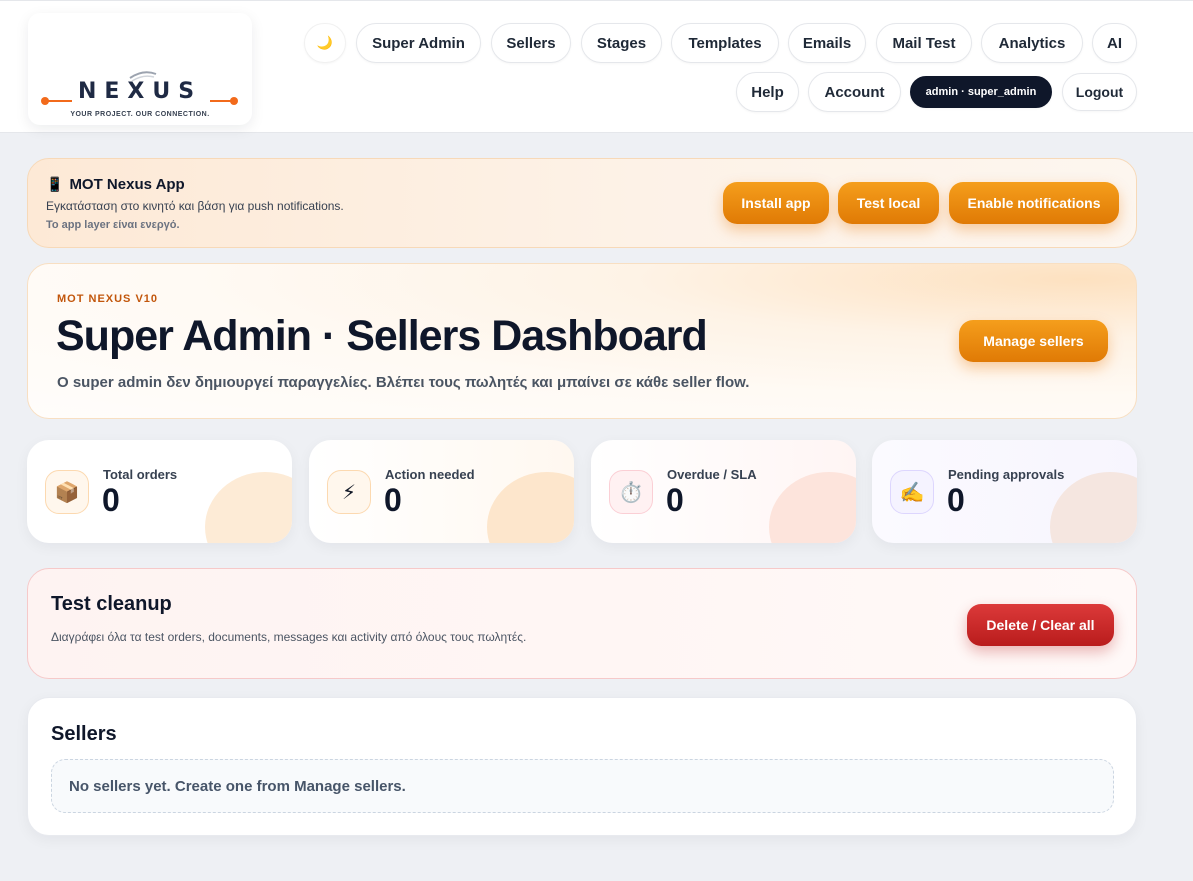 The height and width of the screenshot is (881, 1193). What do you see at coordinates (382, 336) in the screenshot?
I see `page-title: Super Admin · Sellers Dashboard` at bounding box center [382, 336].